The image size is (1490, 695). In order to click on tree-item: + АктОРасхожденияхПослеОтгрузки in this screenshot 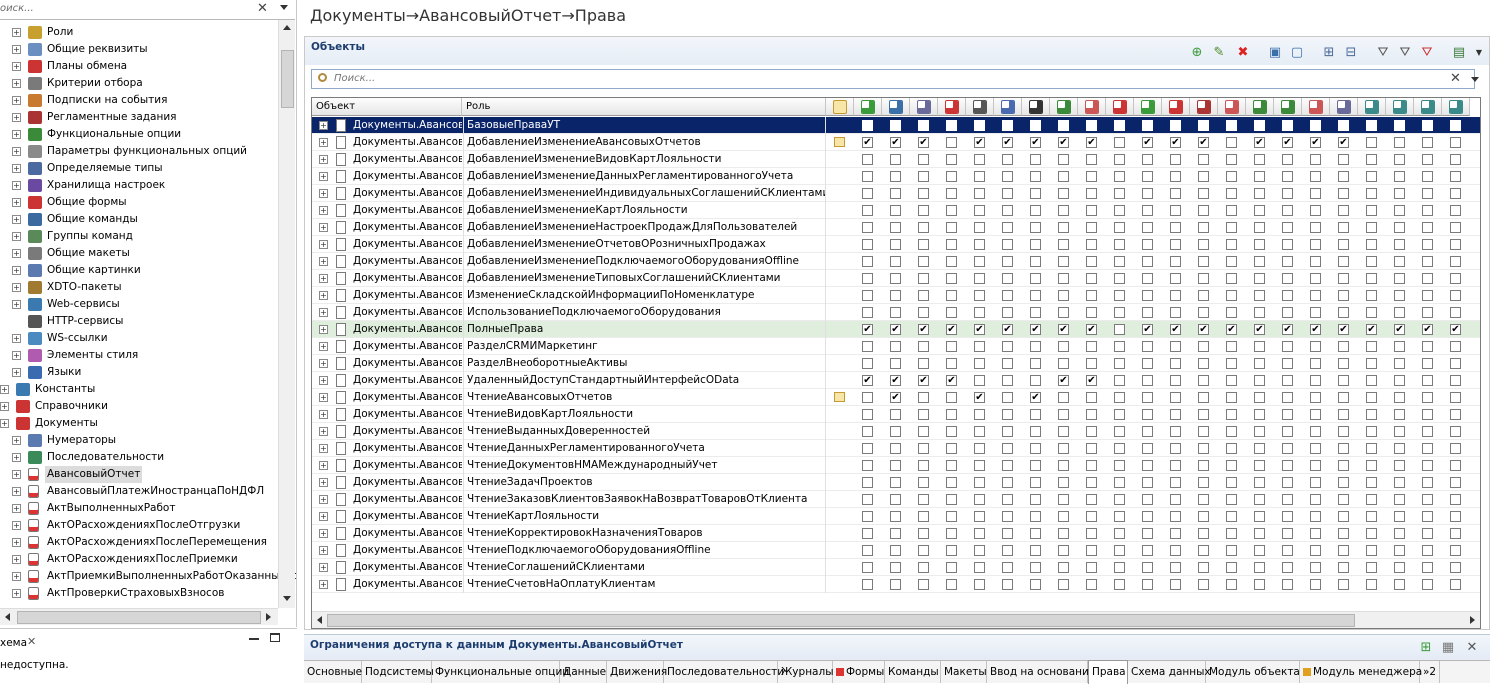, I will do `click(139, 525)`.